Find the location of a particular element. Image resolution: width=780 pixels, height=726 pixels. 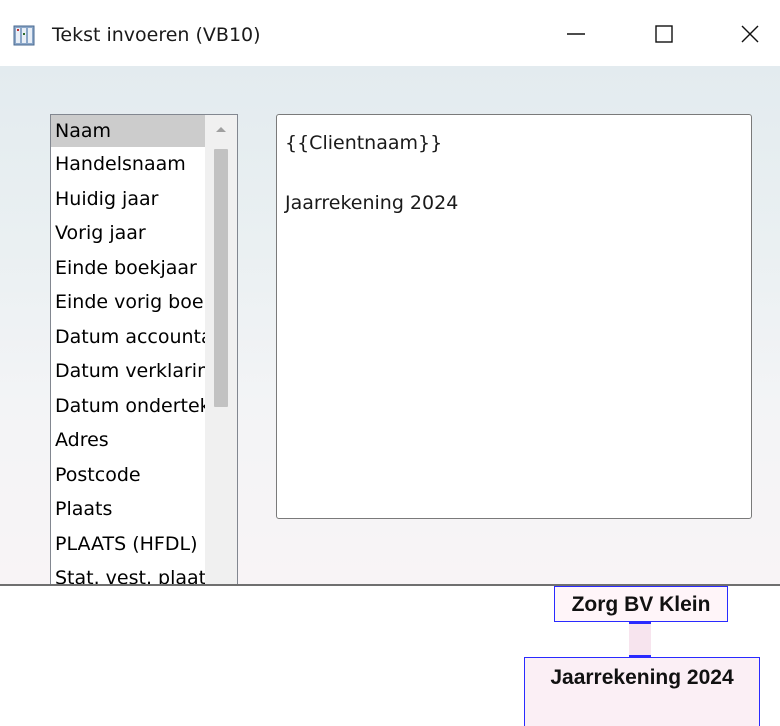

text-line: {{Clientnaam}} is located at coordinates (364, 143).